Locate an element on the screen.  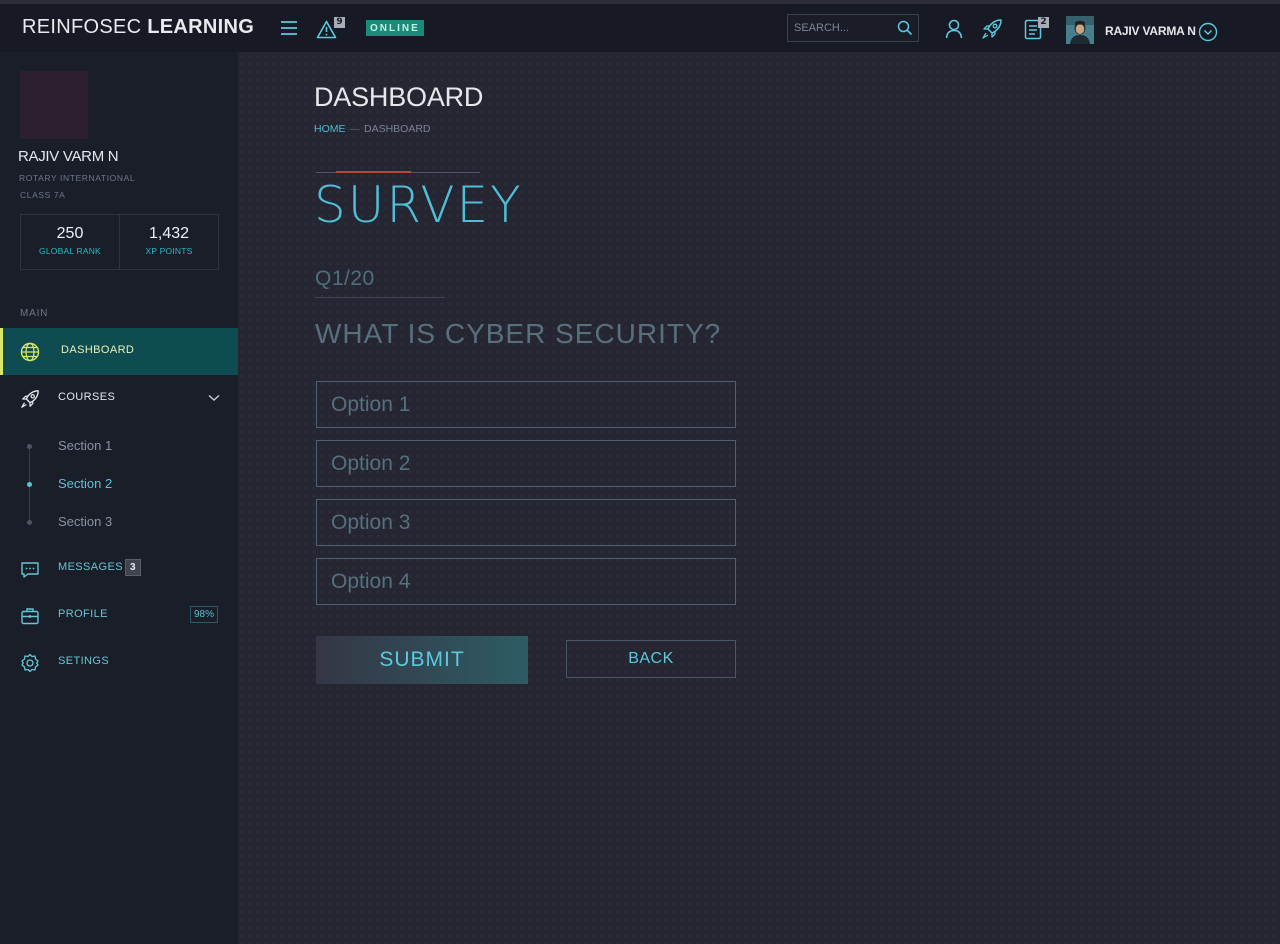
sidebar-subitem-section-1: Section 1 is located at coordinates (85, 445).